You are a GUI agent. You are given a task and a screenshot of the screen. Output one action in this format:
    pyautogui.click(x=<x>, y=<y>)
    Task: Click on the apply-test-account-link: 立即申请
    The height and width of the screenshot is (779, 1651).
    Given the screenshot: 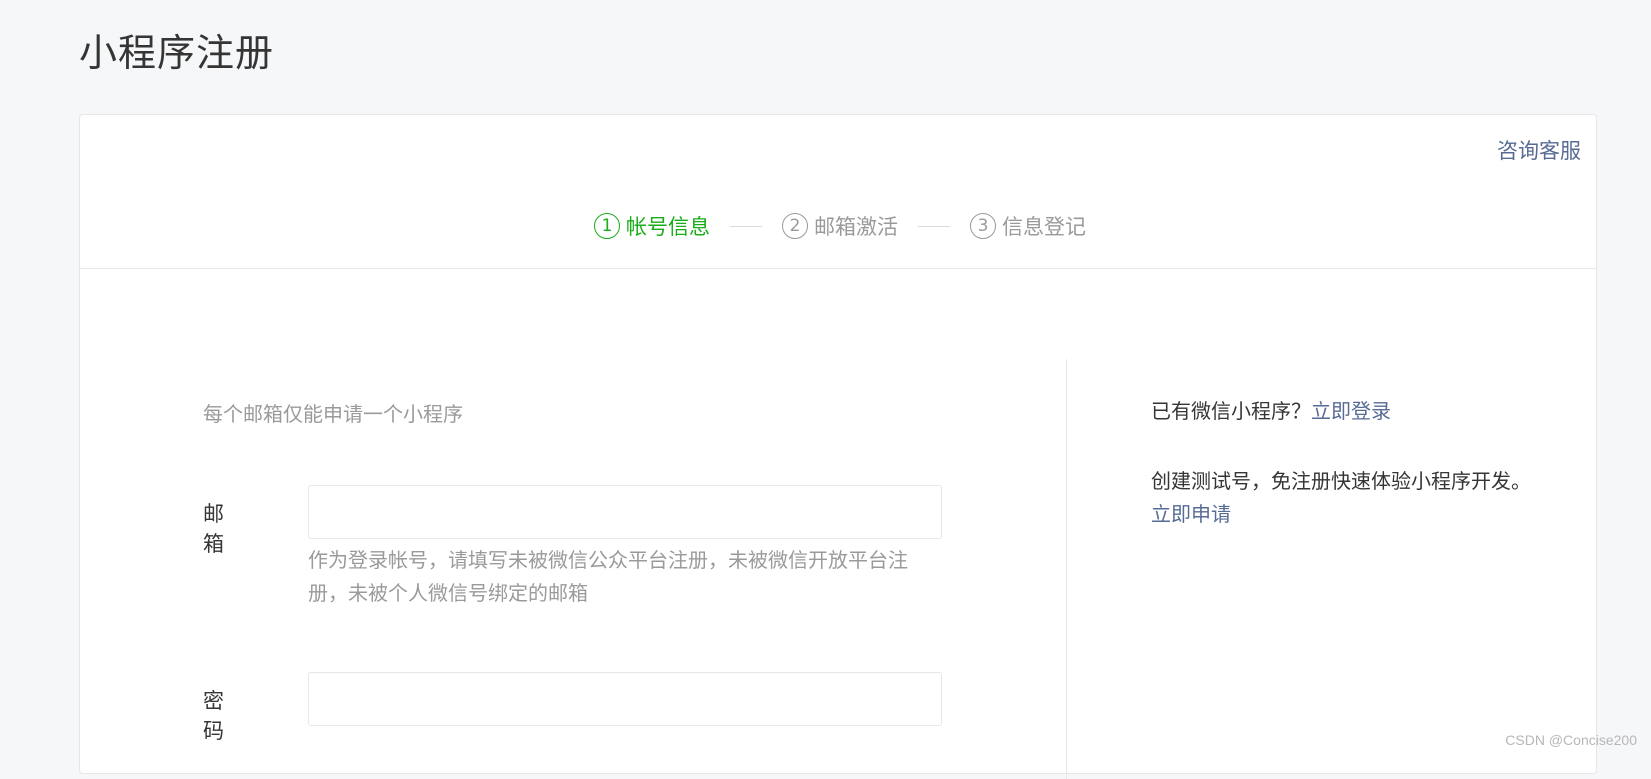 What is the action you would take?
    pyautogui.click(x=1191, y=514)
    